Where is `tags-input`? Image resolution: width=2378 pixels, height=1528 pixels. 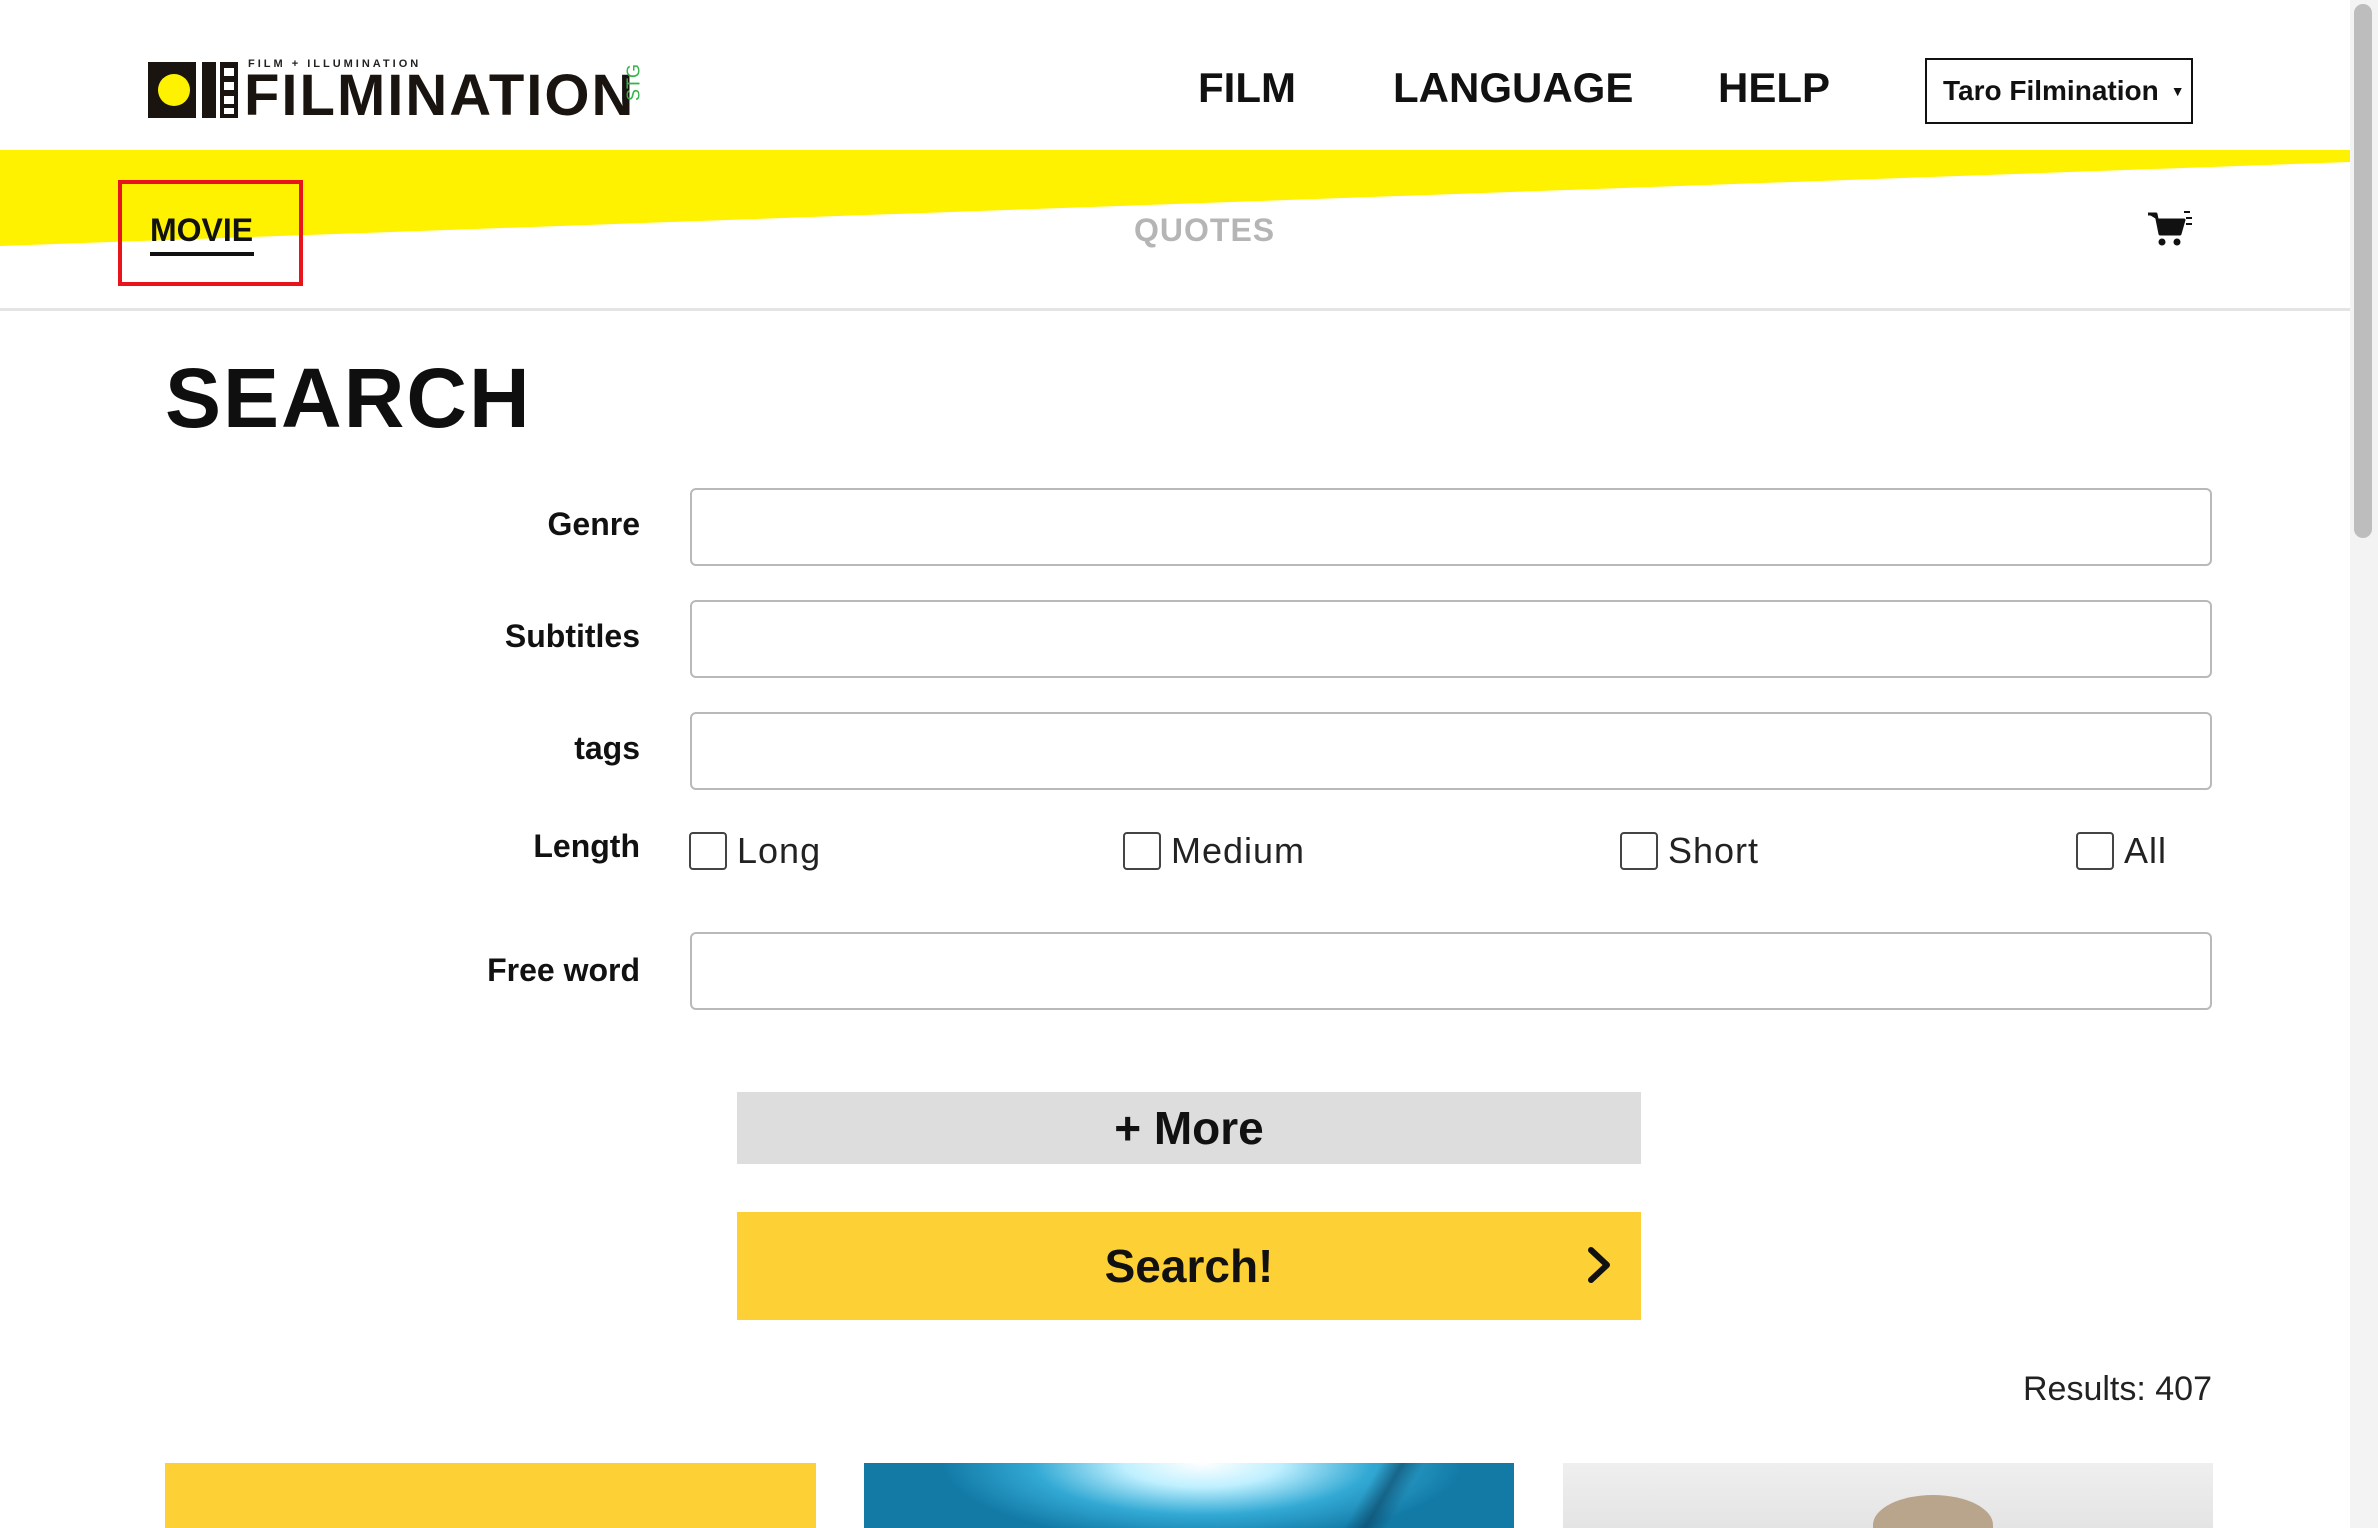
tags-input is located at coordinates (1451, 751).